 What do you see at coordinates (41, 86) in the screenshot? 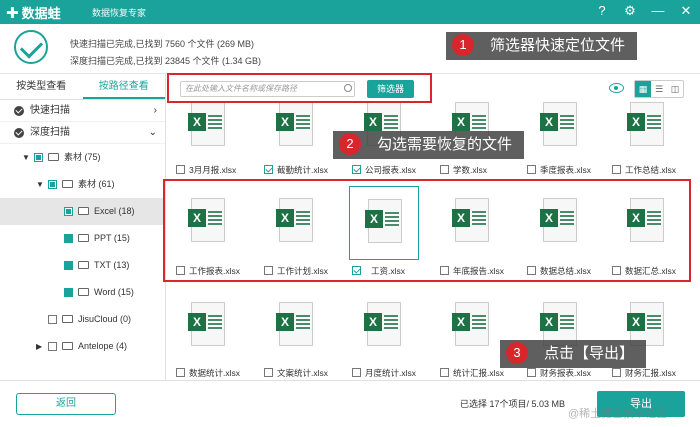
I see `tab-by-type: 按类型查看` at bounding box center [41, 86].